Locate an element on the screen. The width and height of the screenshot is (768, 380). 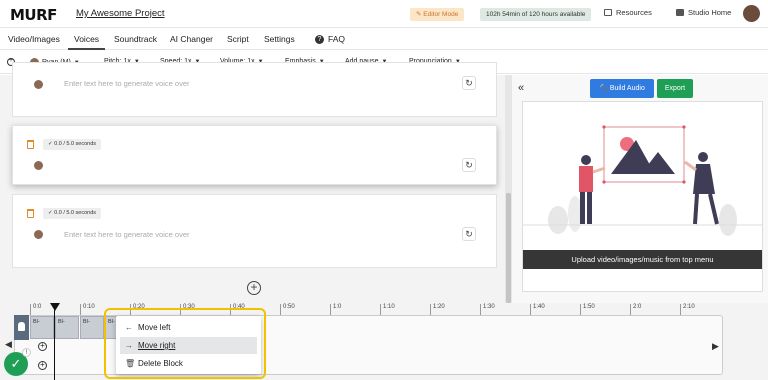
ruler-tick: 0:50 is located at coordinates (287, 309).